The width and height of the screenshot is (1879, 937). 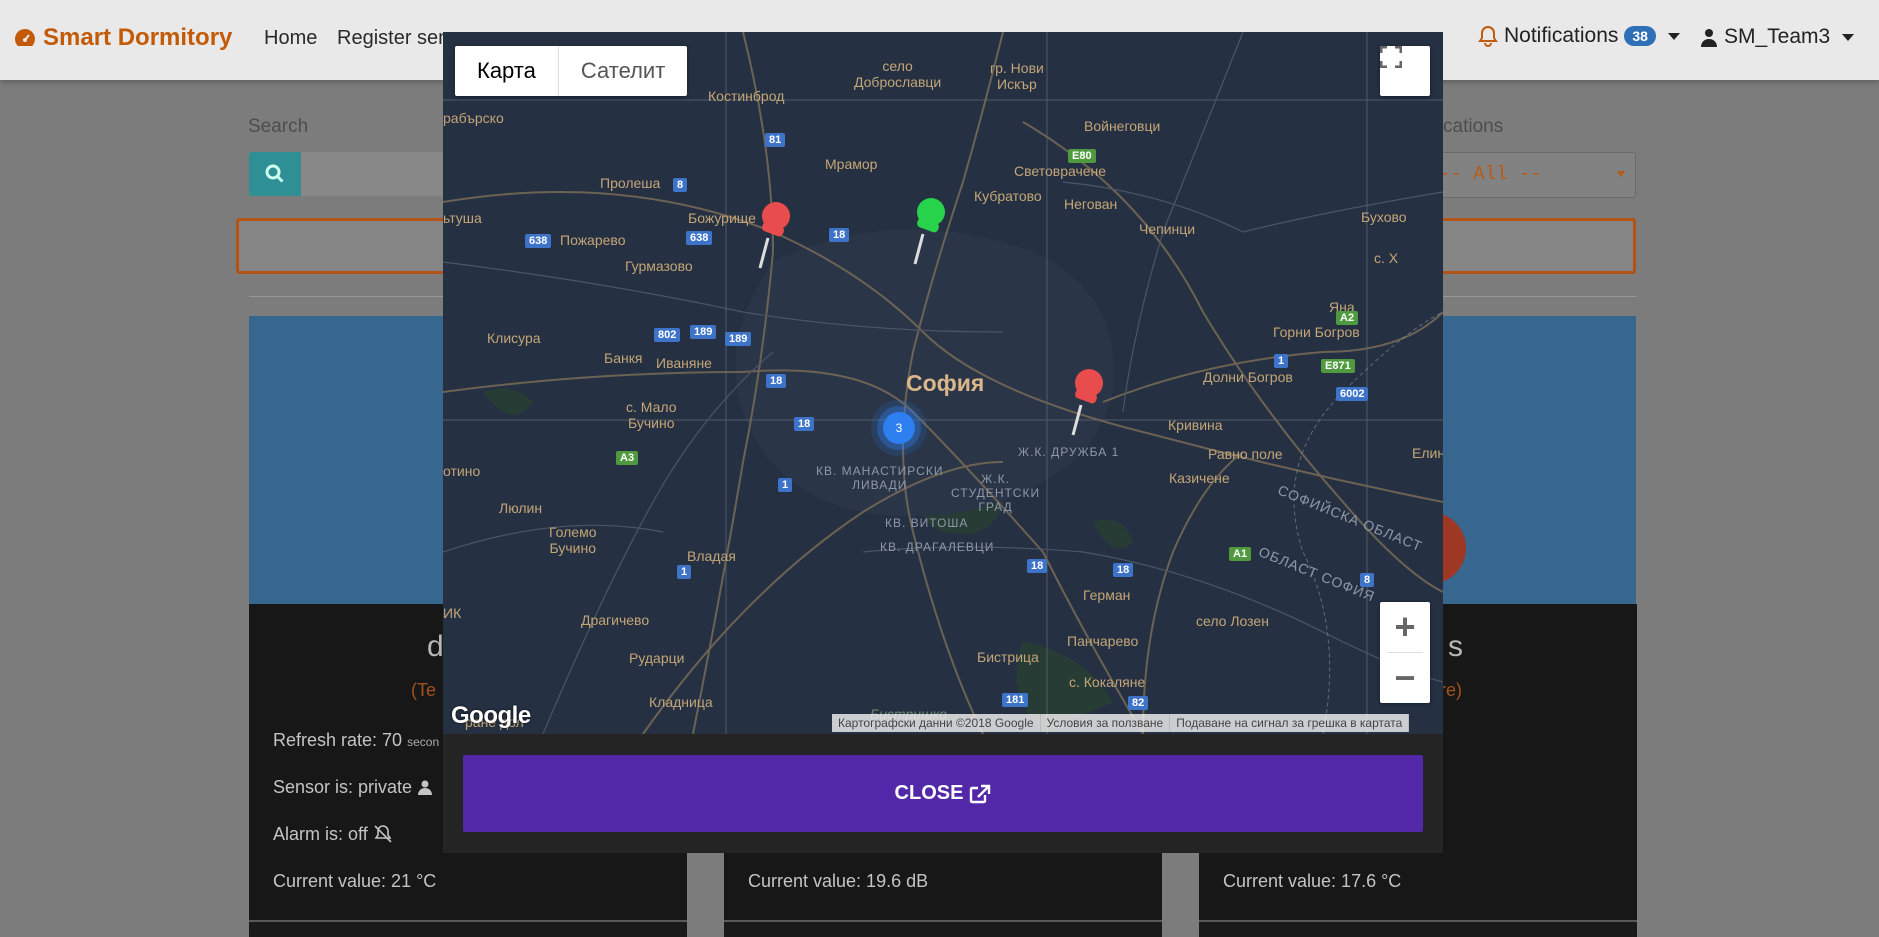 I want to click on road-shield: 8, so click(x=1367, y=580).